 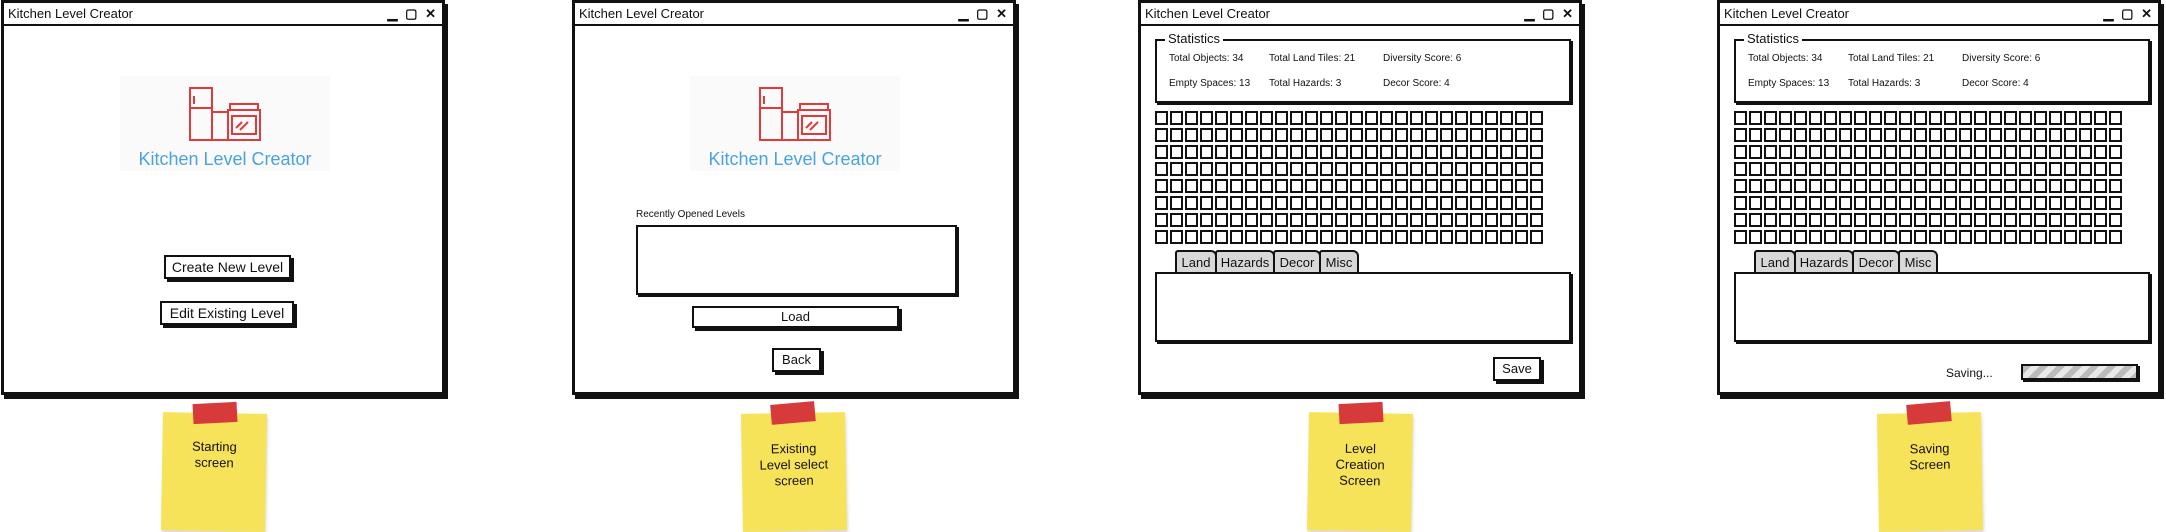 I want to click on save-button: Save, so click(x=1517, y=369).